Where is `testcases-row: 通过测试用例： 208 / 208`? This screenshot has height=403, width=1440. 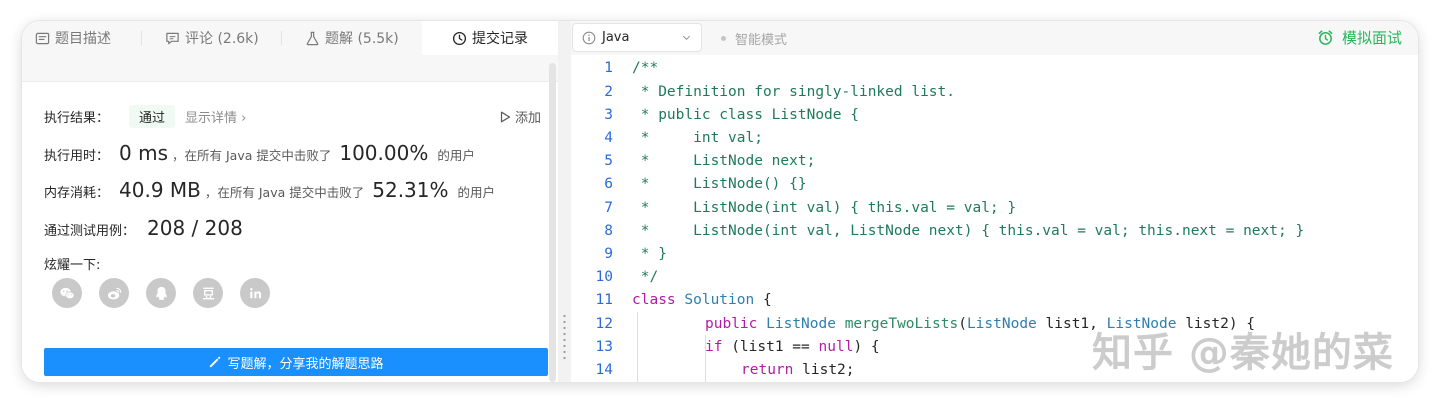
testcases-row: 通过测试用例： 208 / 208 is located at coordinates (143, 228).